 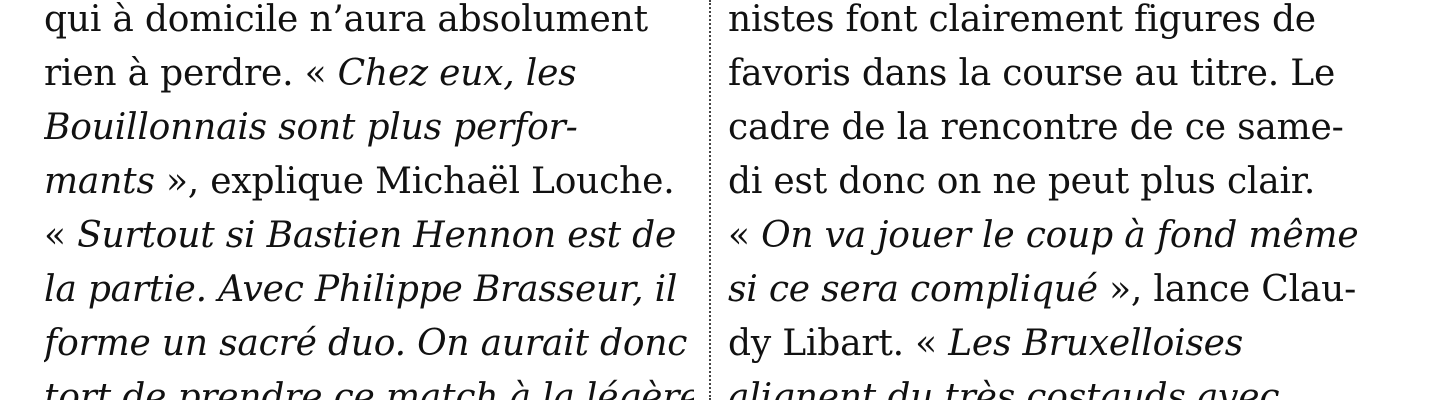 What do you see at coordinates (1096, 343) in the screenshot?
I see `right-quote-segment: Les Bruxelloises` at bounding box center [1096, 343].